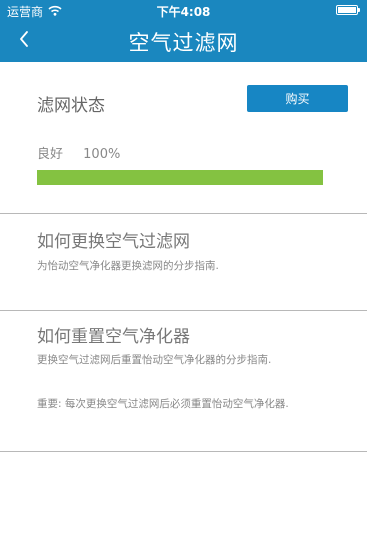 The height and width of the screenshot is (550, 367). What do you see at coordinates (78, 152) in the screenshot?
I see `filter-status-text: 良好 100%` at bounding box center [78, 152].